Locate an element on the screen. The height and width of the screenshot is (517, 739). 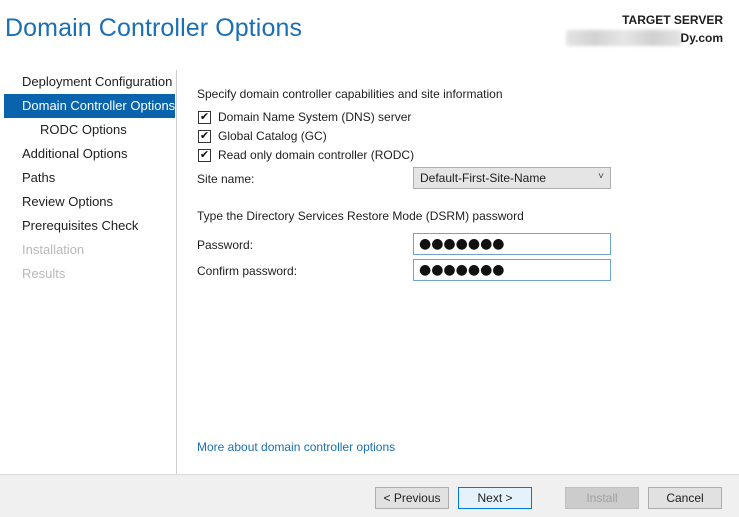
dns-checkbox-label: Domain Name System (DNS) server is located at coordinates (315, 117).